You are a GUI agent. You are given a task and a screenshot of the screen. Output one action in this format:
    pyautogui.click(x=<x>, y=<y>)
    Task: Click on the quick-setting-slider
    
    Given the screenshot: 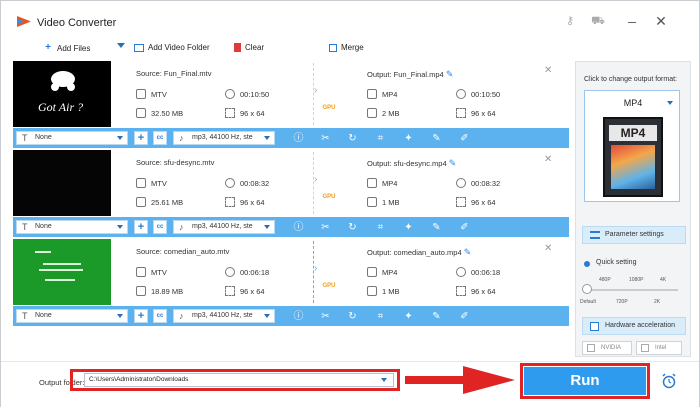 What is the action you would take?
    pyautogui.click(x=632, y=290)
    